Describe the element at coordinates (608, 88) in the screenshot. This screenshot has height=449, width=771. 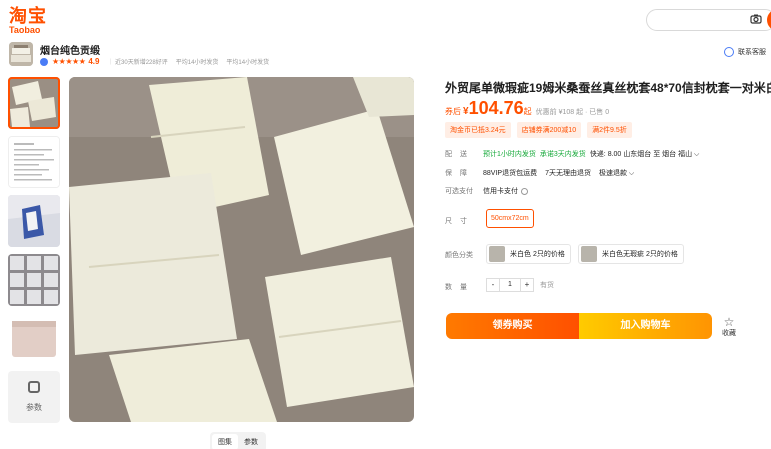
I see `product-title: 外贸尾单微瑕疵19姆米桑蚕丝真丝枕套48*70信封枕套一对米白色` at that location.